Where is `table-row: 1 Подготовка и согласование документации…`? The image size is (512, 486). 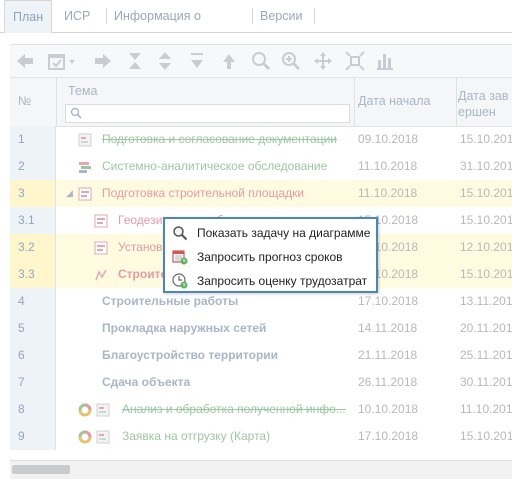
table-row: 1 Подготовка и согласование документации… is located at coordinates (261, 139).